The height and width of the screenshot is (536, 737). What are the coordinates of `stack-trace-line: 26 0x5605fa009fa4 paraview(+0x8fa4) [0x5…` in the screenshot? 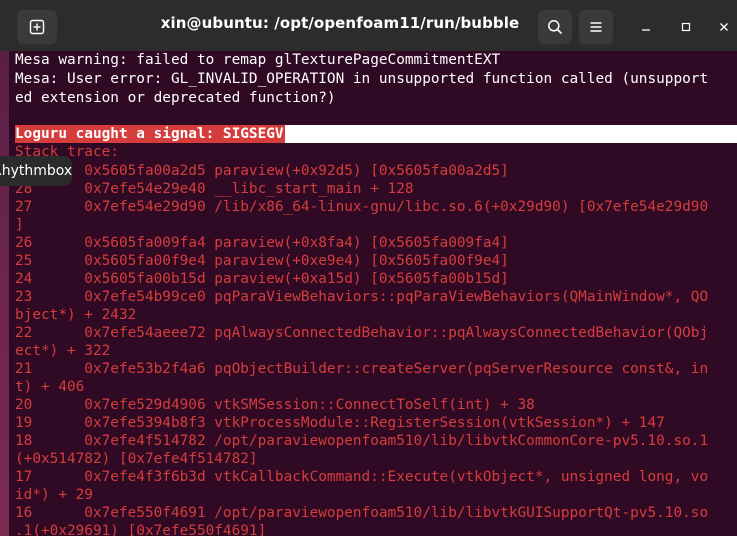 It's located at (262, 243).